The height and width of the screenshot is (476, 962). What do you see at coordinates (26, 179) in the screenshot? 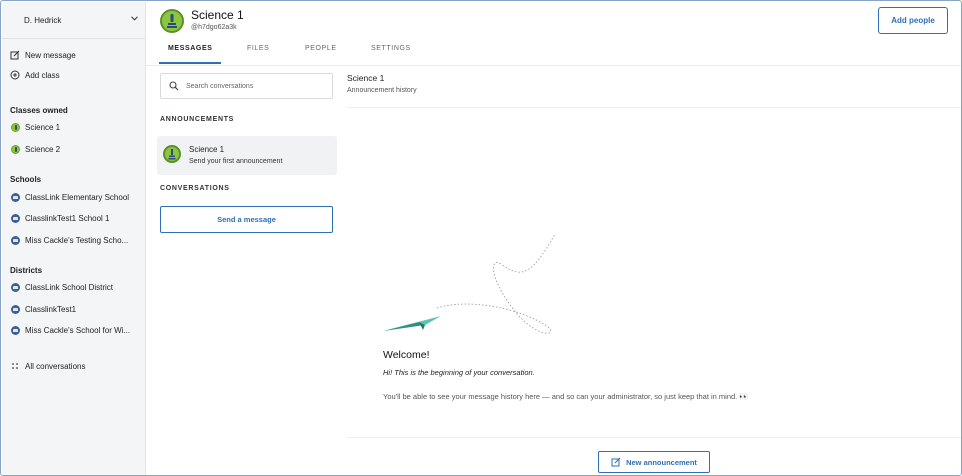
I see `schools-heading: Schools` at bounding box center [26, 179].